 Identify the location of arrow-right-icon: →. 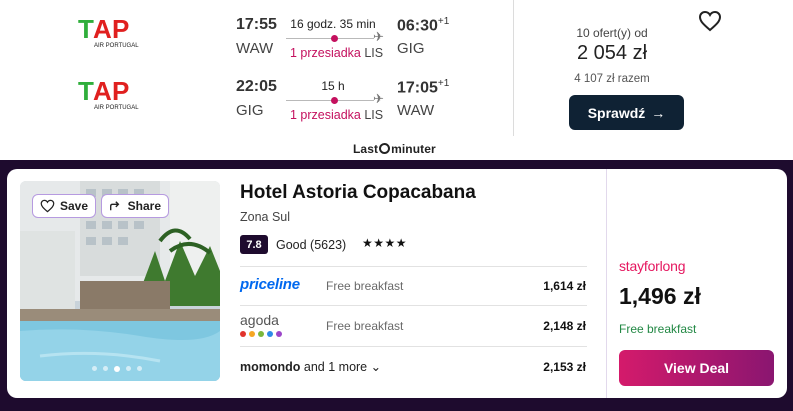
(658, 112).